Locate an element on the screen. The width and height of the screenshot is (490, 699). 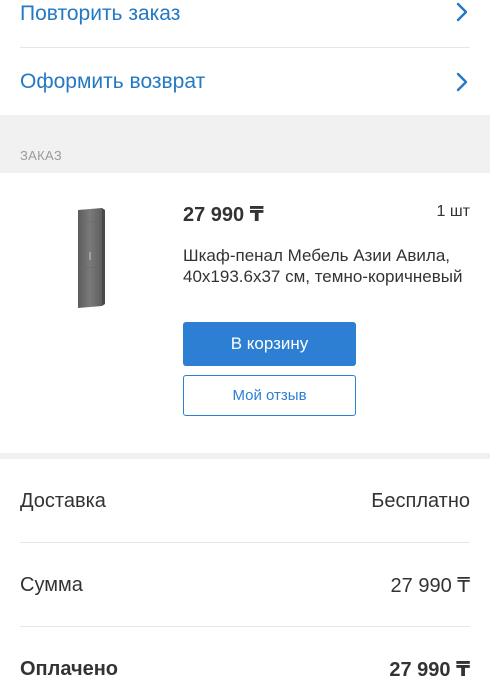
sum-value: 27 990 ₸ is located at coordinates (430, 585).